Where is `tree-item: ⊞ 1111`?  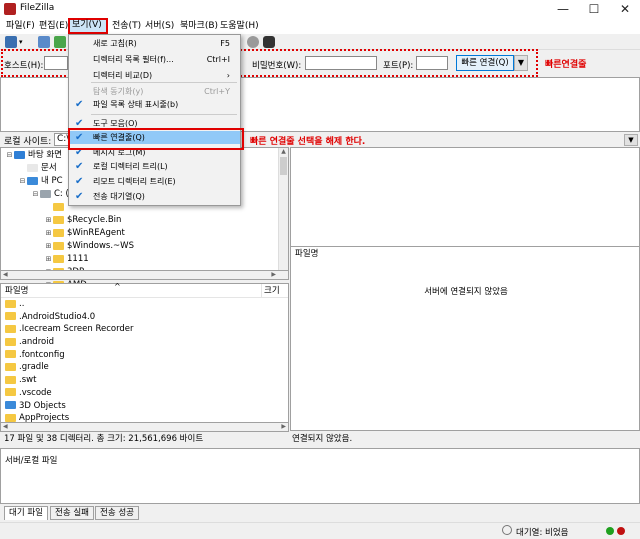
tree-item: ⊞ 1111 is located at coordinates (69, 259).